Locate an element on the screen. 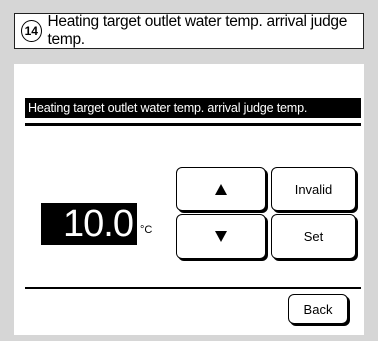 The image size is (378, 341). footer-divider is located at coordinates (193, 288).